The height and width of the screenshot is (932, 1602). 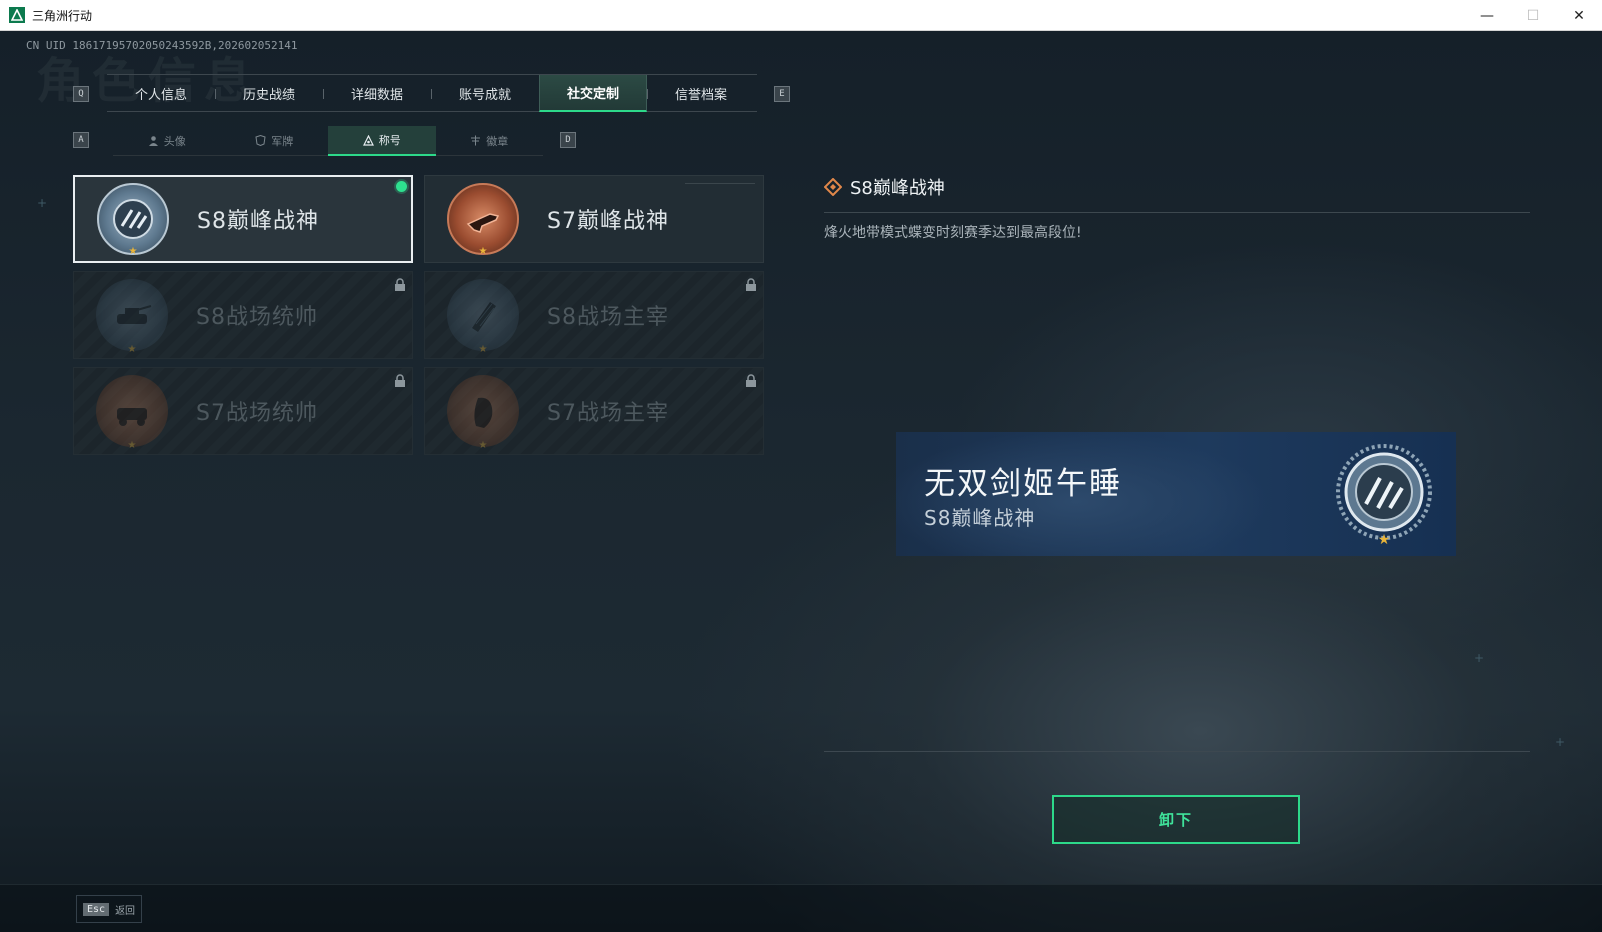 What do you see at coordinates (1177, 212) in the screenshot?
I see `detail-divider` at bounding box center [1177, 212].